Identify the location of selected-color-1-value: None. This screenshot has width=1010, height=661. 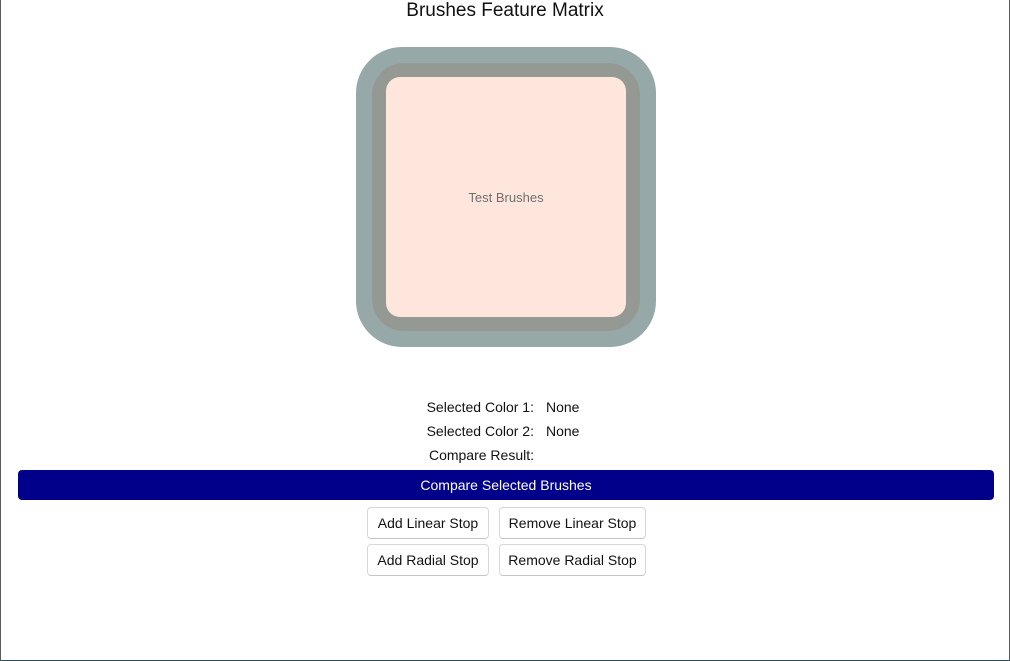
(563, 407).